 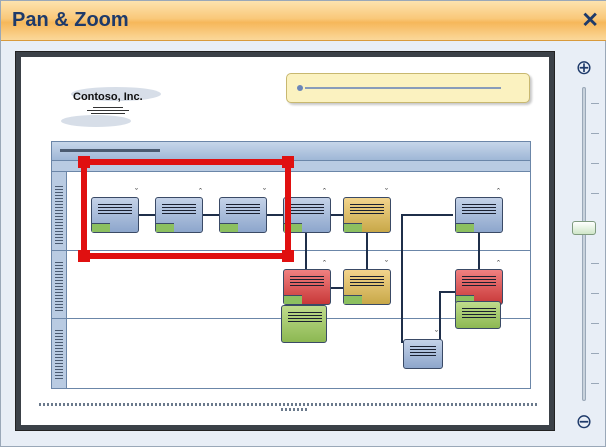 I want to click on zoom-slider-thumb, so click(x=584, y=228).